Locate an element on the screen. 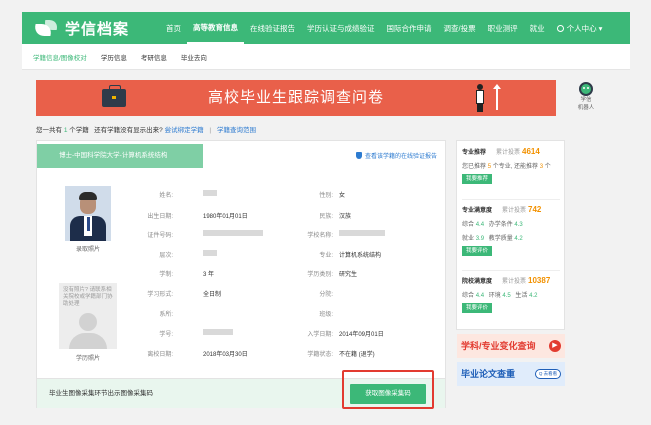  user-center-label: 个人中心 ▾ is located at coordinates (584, 28).